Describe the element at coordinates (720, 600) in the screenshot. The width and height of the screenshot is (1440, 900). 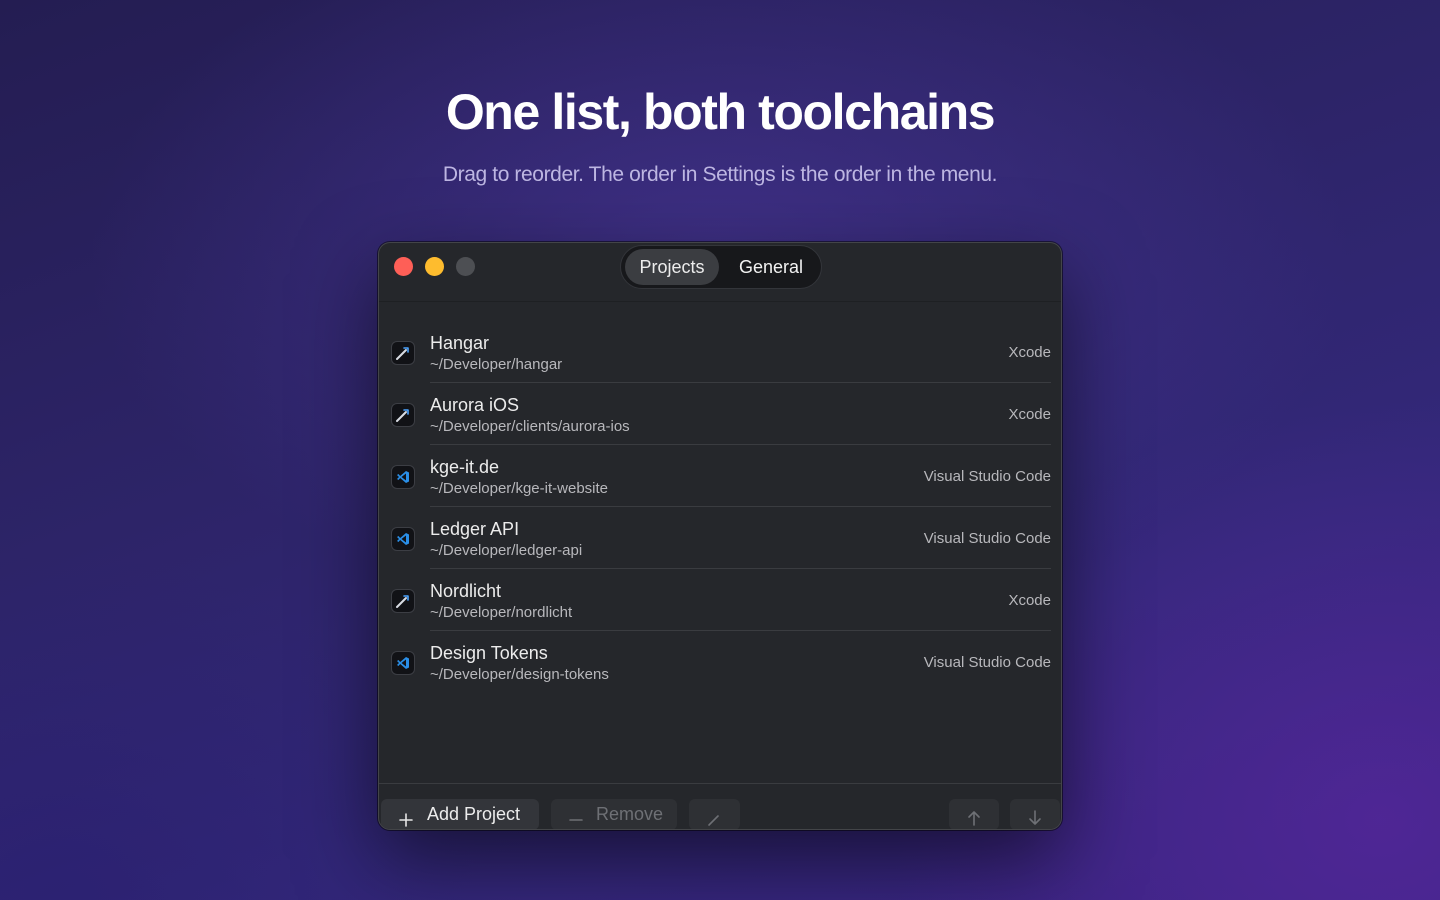
I see `project-row: Nordlicht ~/Developer/nordlicht Xcode` at that location.